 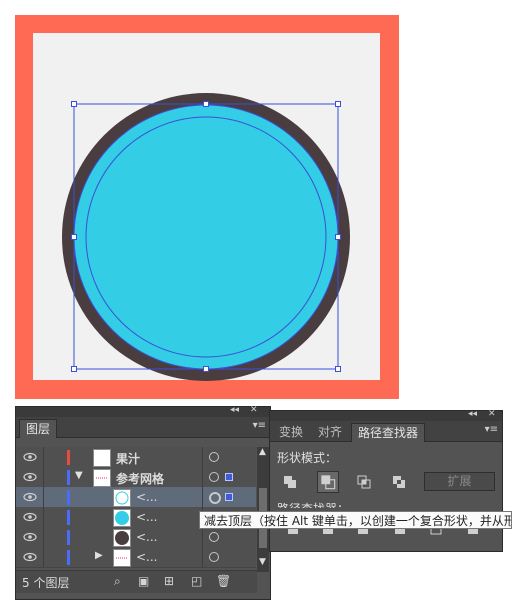 I want to click on disclosure-triangle-right-icon: ▶, so click(x=99, y=555).